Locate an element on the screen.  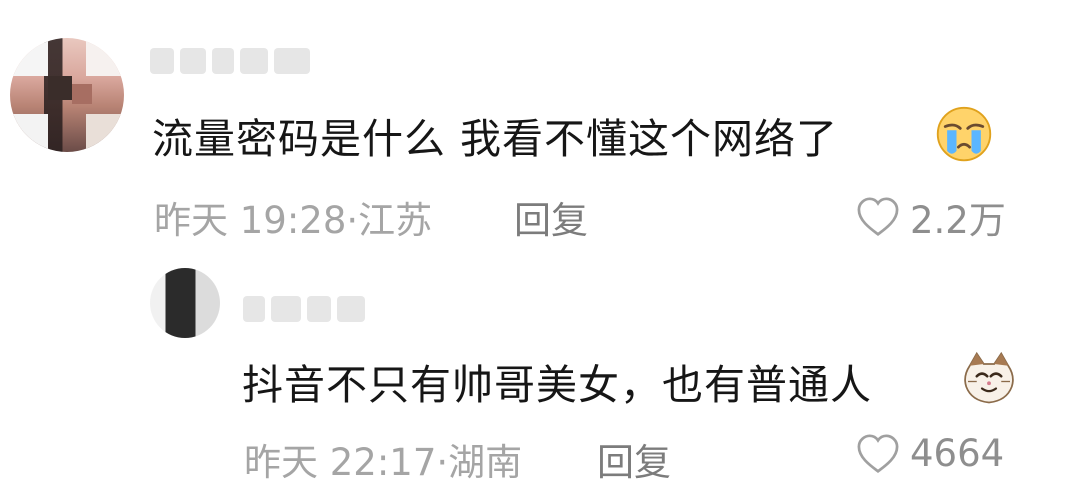
comment-text: 抖音不只有帅哥美女，也有普通人 is located at coordinates (557, 385).